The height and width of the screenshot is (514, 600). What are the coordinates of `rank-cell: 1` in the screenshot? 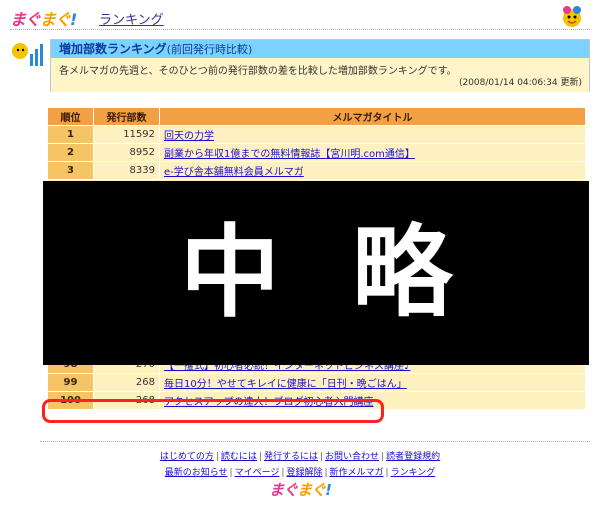 It's located at (70, 134).